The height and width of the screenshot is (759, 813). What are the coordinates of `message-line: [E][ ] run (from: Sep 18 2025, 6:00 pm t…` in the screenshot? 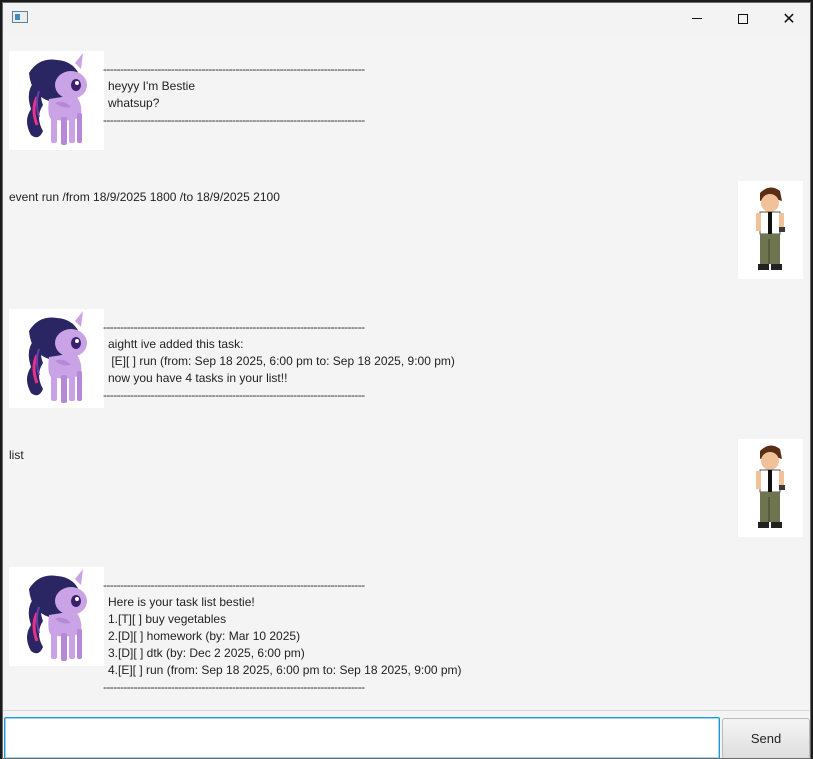 It's located at (281, 361).